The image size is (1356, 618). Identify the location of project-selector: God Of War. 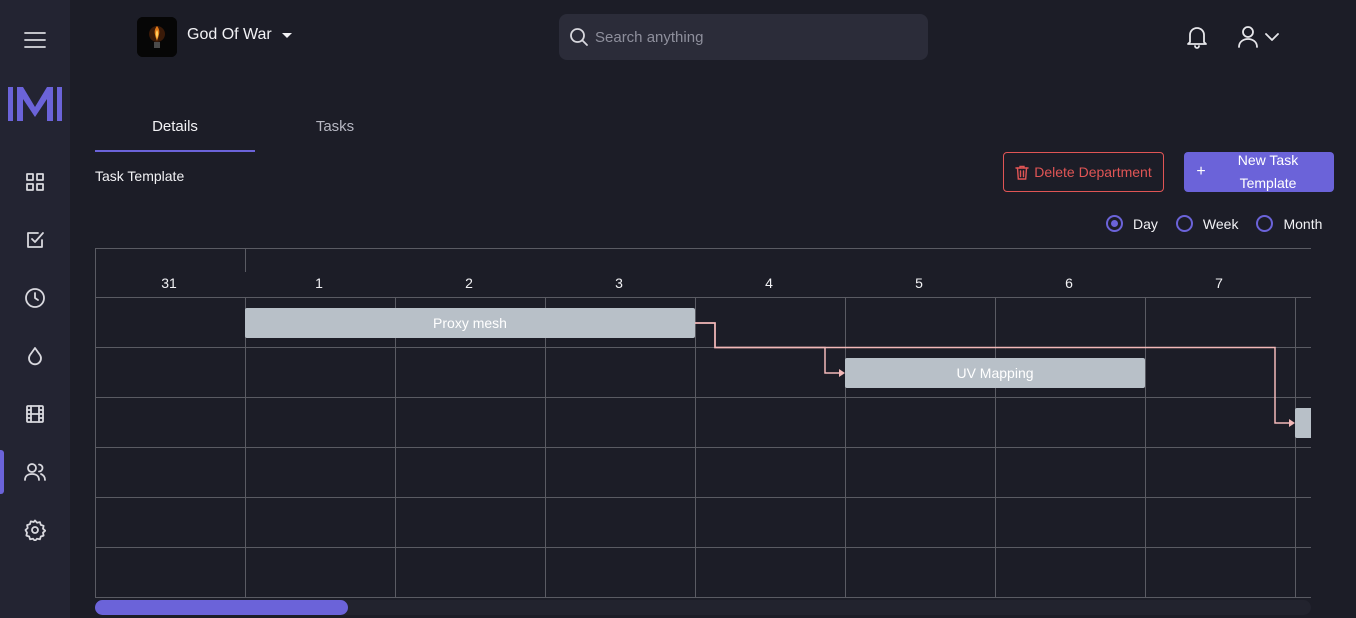
(239, 35).